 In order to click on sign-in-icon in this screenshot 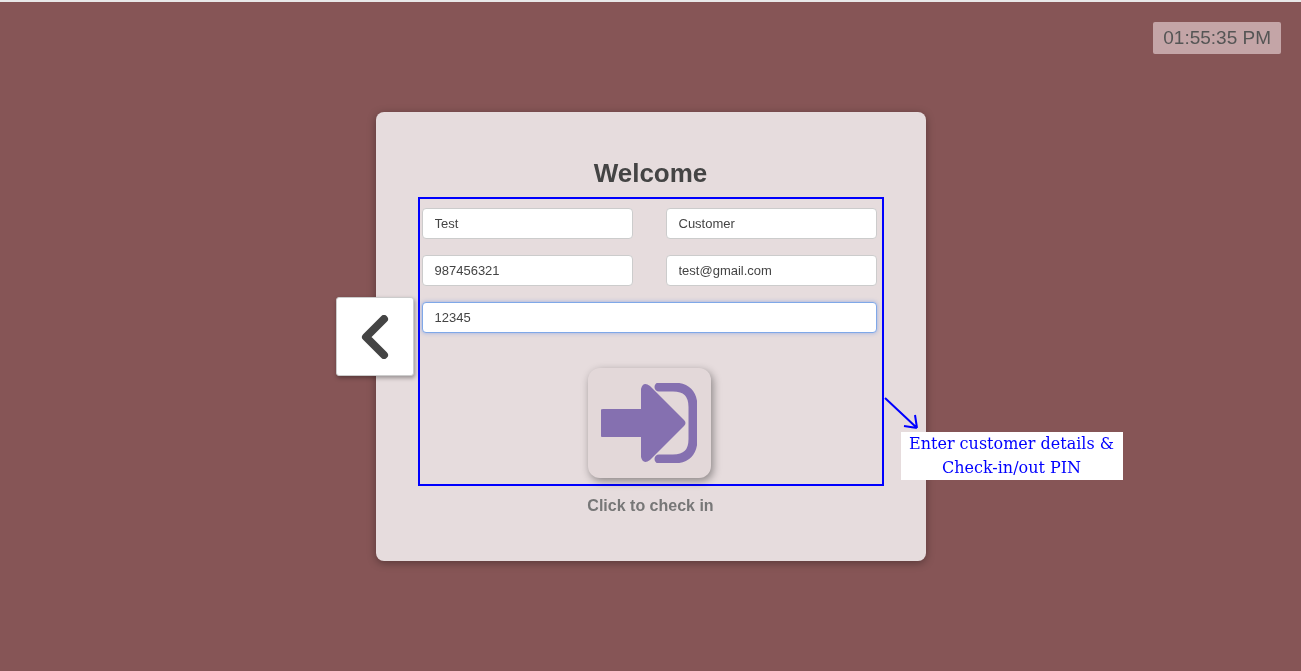, I will do `click(649, 423)`.